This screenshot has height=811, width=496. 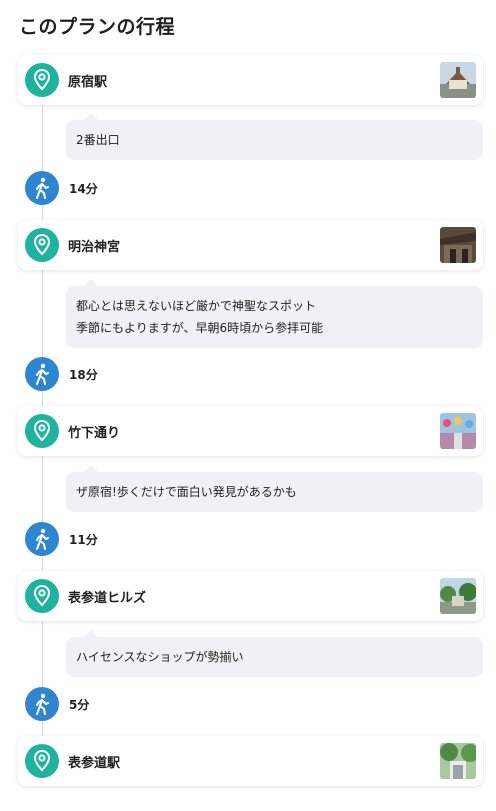 I want to click on note-line: 季節にもよりますが、早朝6時頃から参拝可能, so click(x=200, y=328).